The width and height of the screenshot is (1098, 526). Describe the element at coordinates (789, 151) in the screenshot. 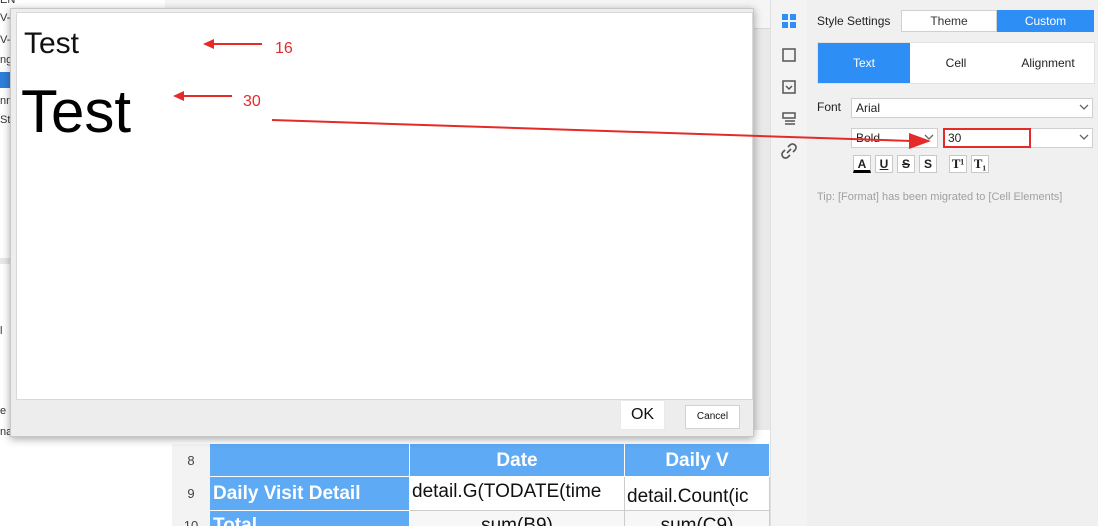

I see `hyperlink-icon` at that location.